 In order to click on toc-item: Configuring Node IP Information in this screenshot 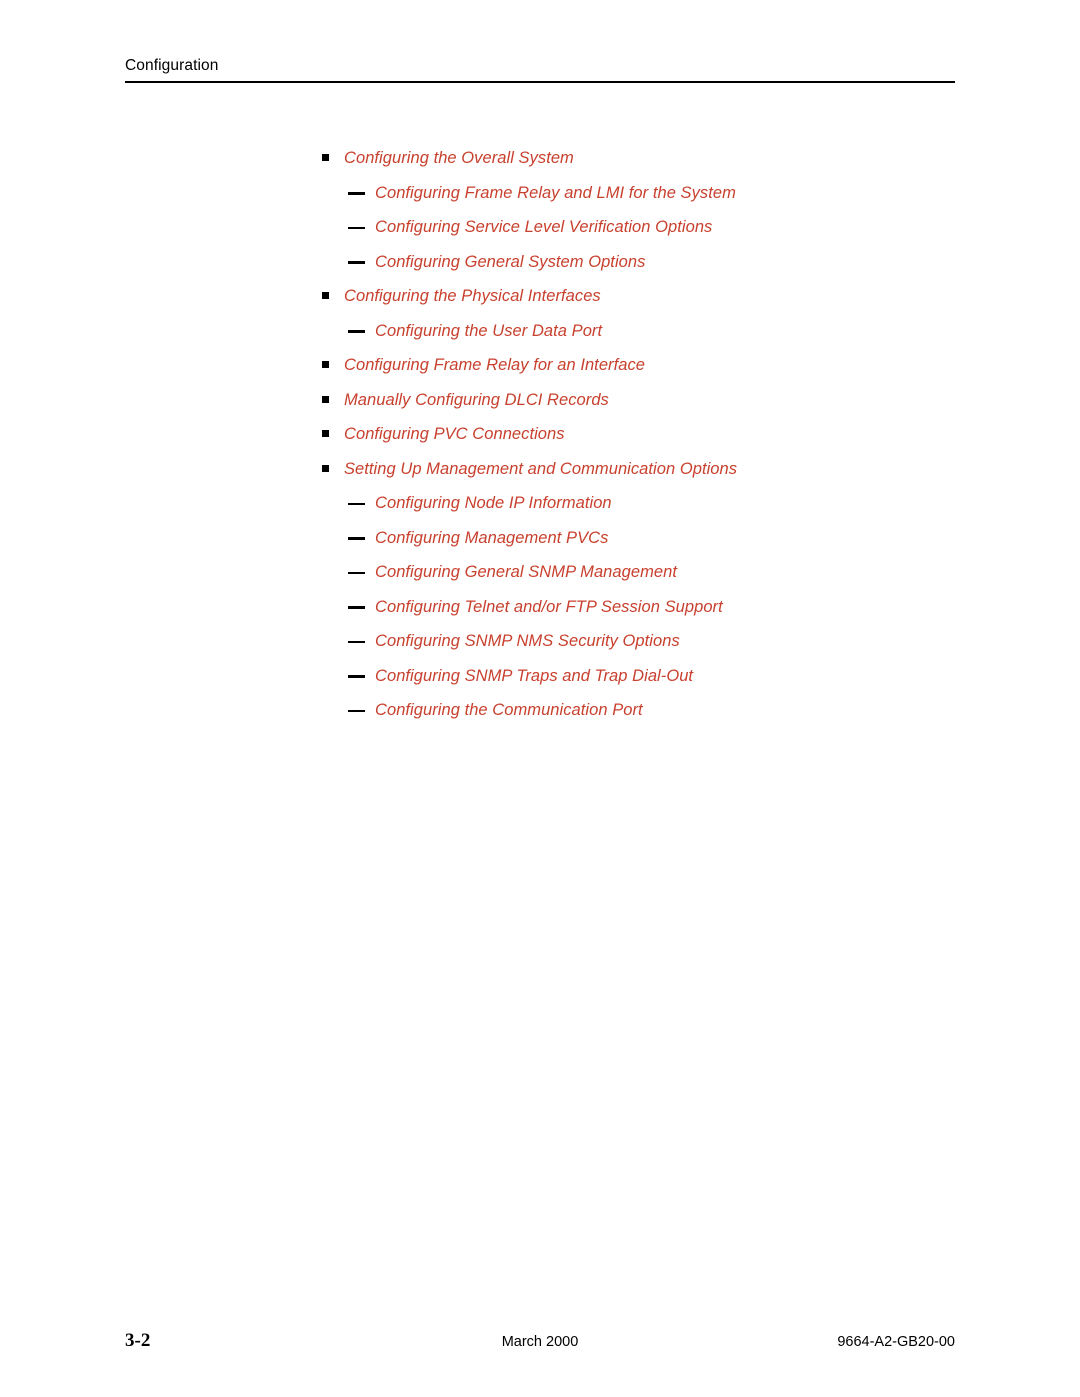, I will do `click(540, 503)`.